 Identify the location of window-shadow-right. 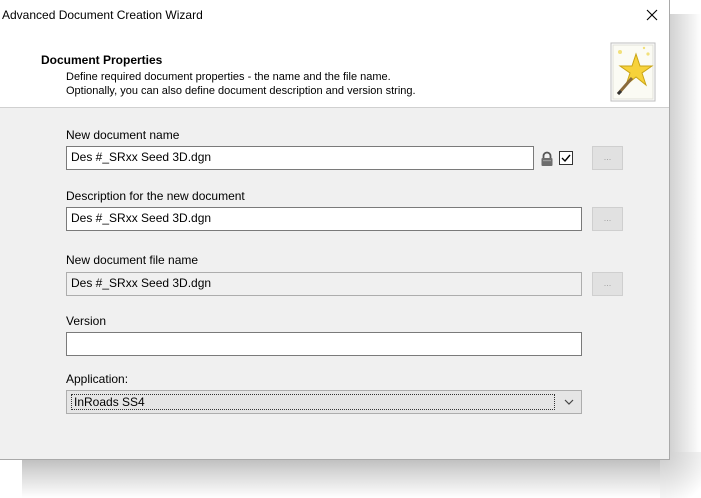
(684, 242).